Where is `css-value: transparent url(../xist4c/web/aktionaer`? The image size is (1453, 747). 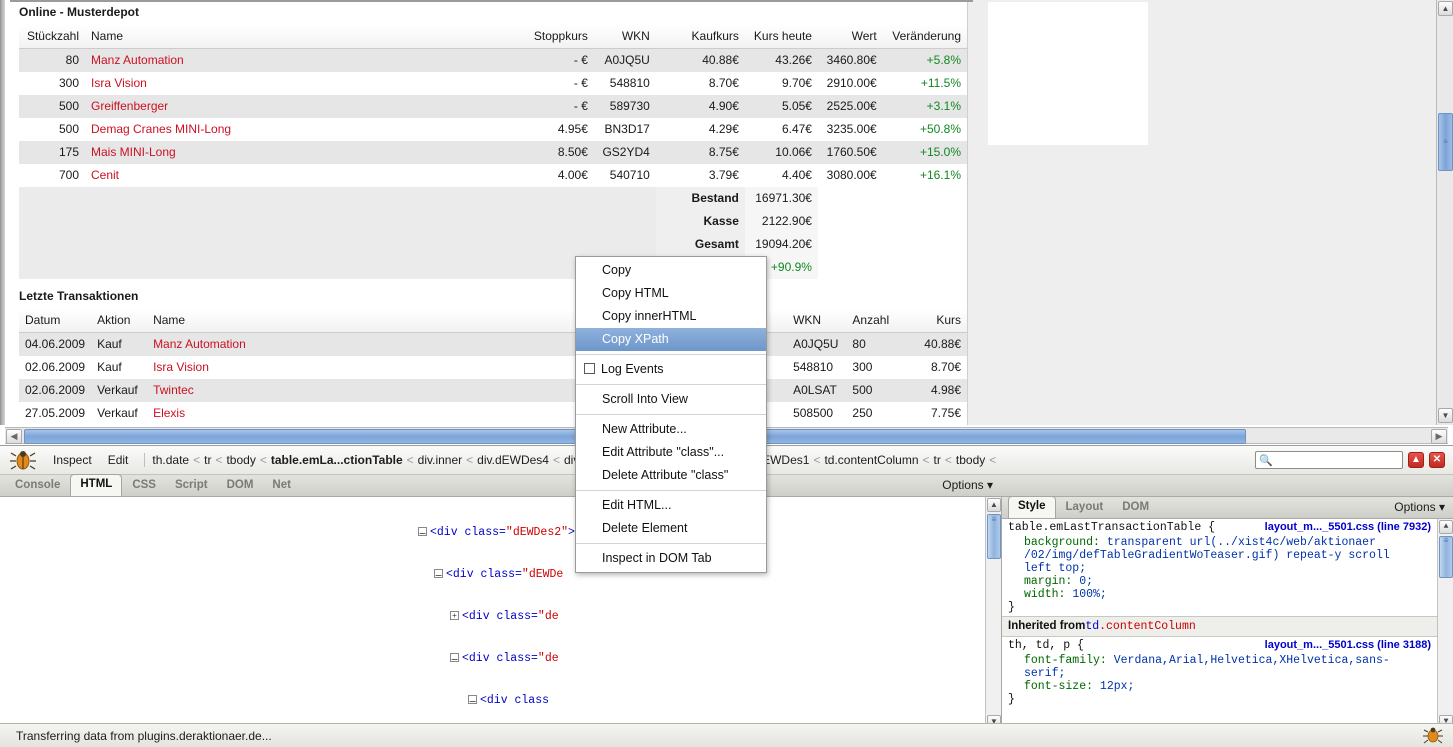 css-value: transparent url(../xist4c/web/aktionaer is located at coordinates (1241, 542).